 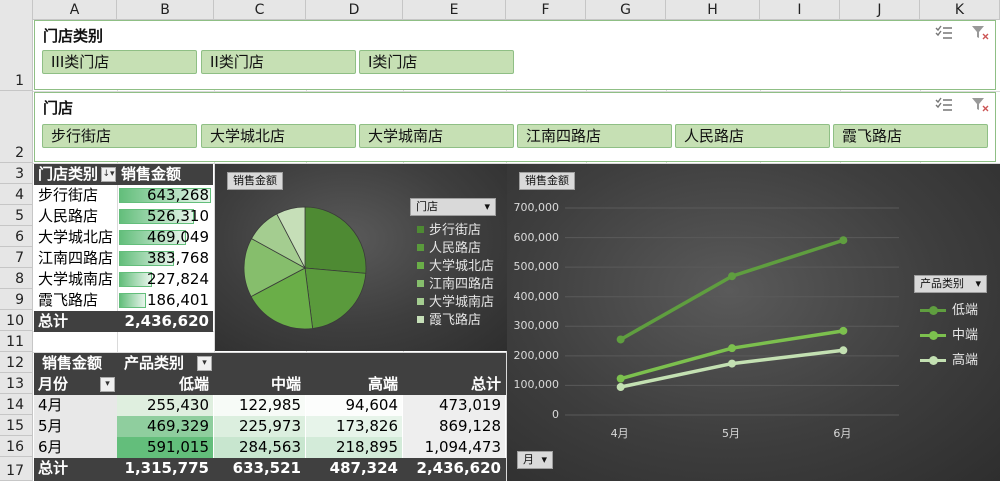 I want to click on pivot2-col-header-total: 总计, so click(x=454, y=384).